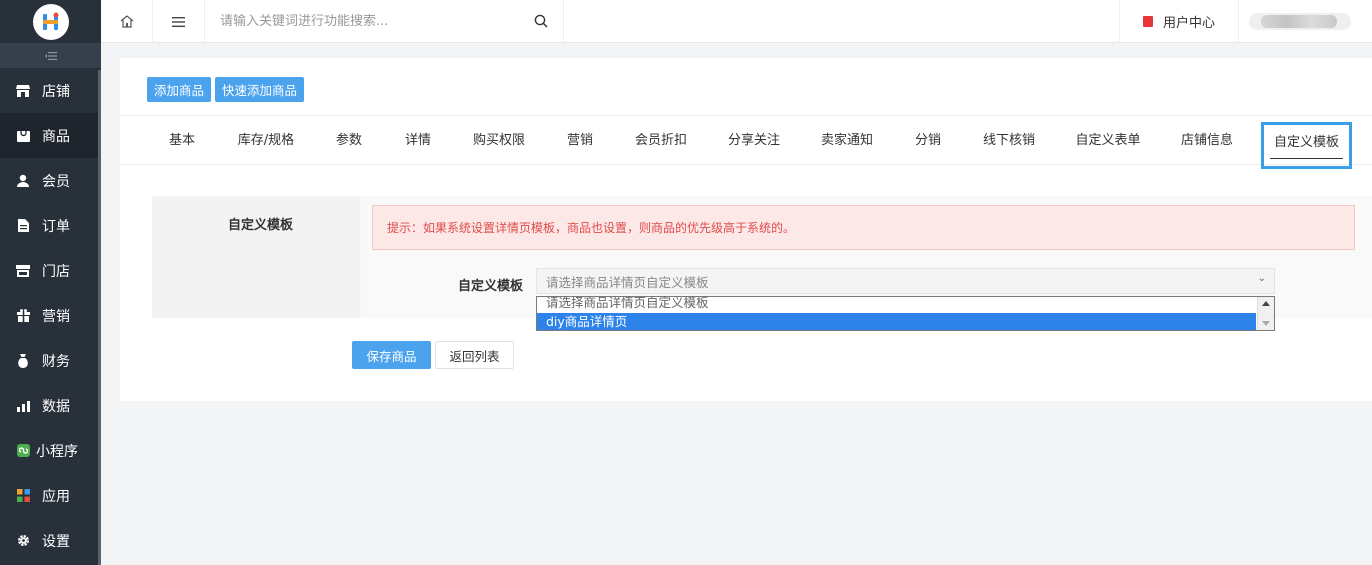 This screenshot has width=1372, height=565. Describe the element at coordinates (580, 140) in the screenshot. I see `tab-marketing: 营销` at that location.